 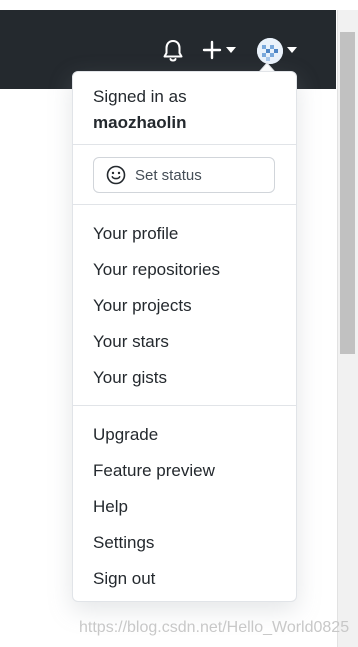 I want to click on menu-item-your-stars: Your stars, so click(x=131, y=342).